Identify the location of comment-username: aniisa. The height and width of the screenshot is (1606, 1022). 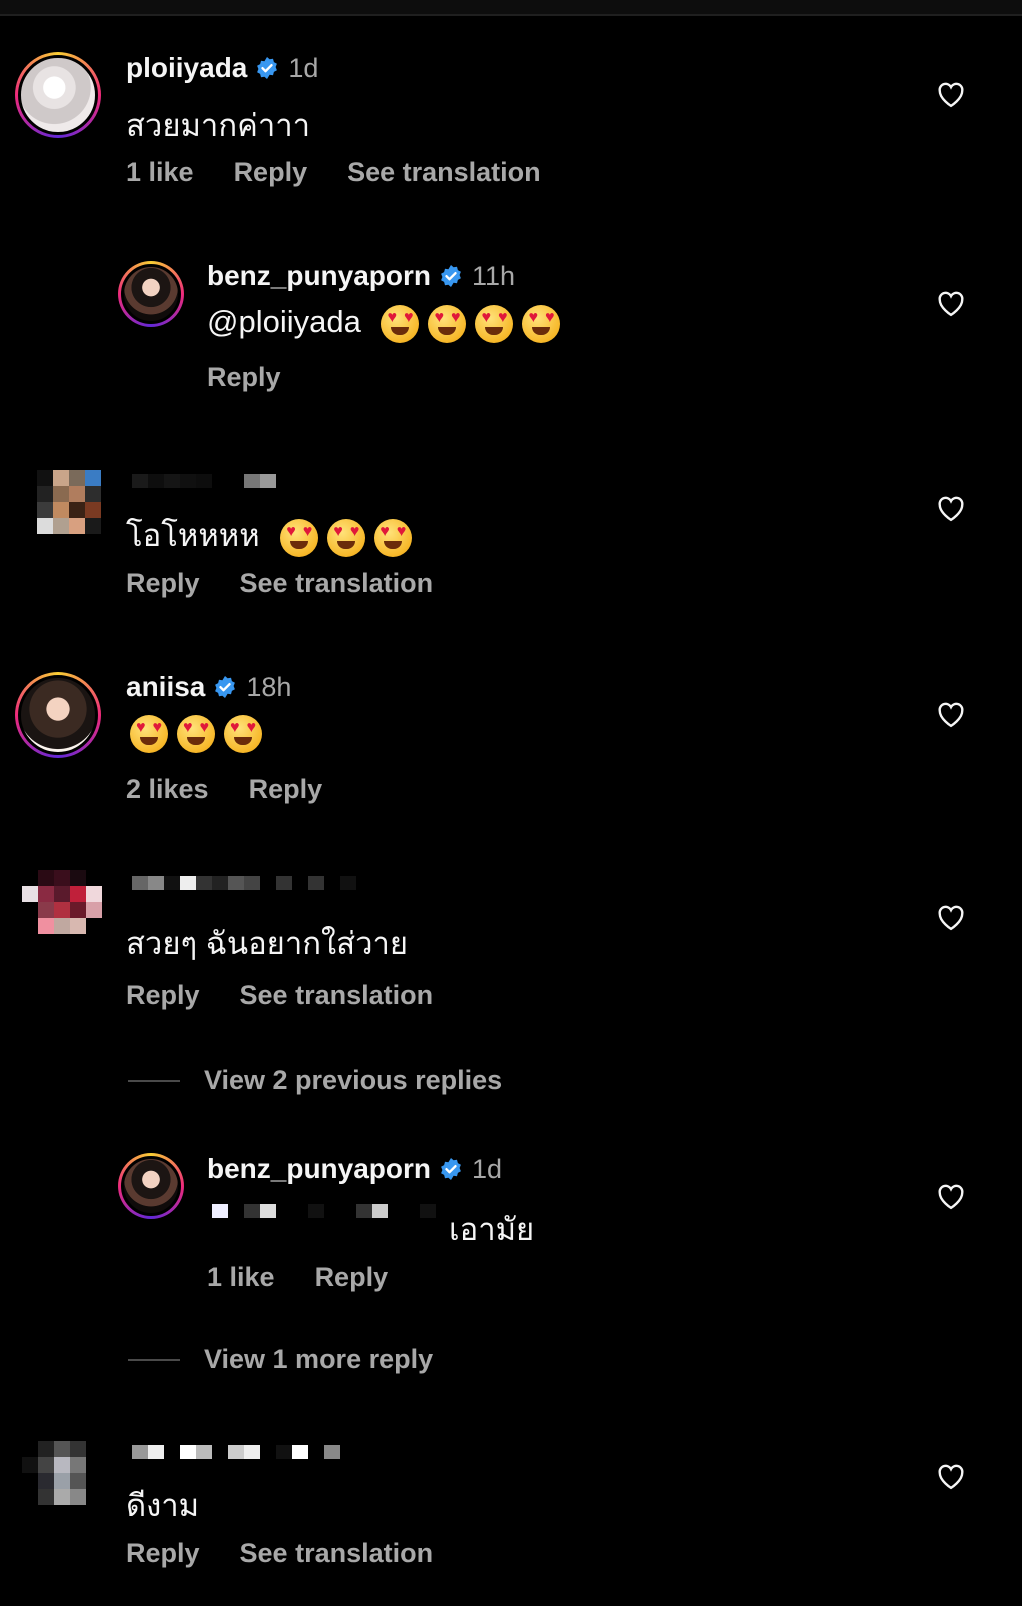
(165, 687).